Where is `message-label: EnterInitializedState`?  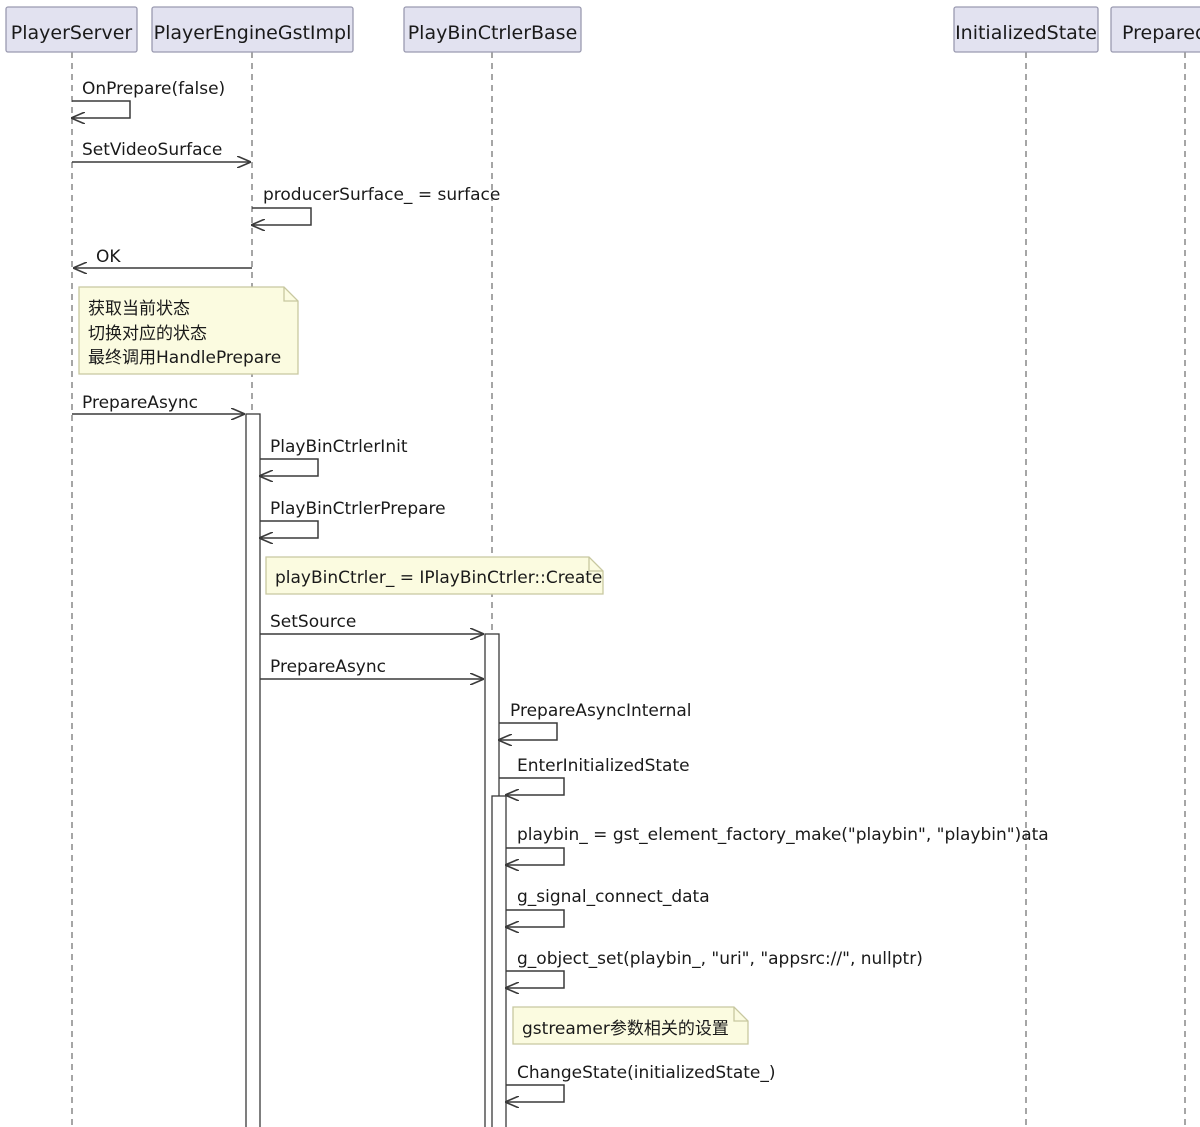
message-label: EnterInitializedState is located at coordinates (603, 766).